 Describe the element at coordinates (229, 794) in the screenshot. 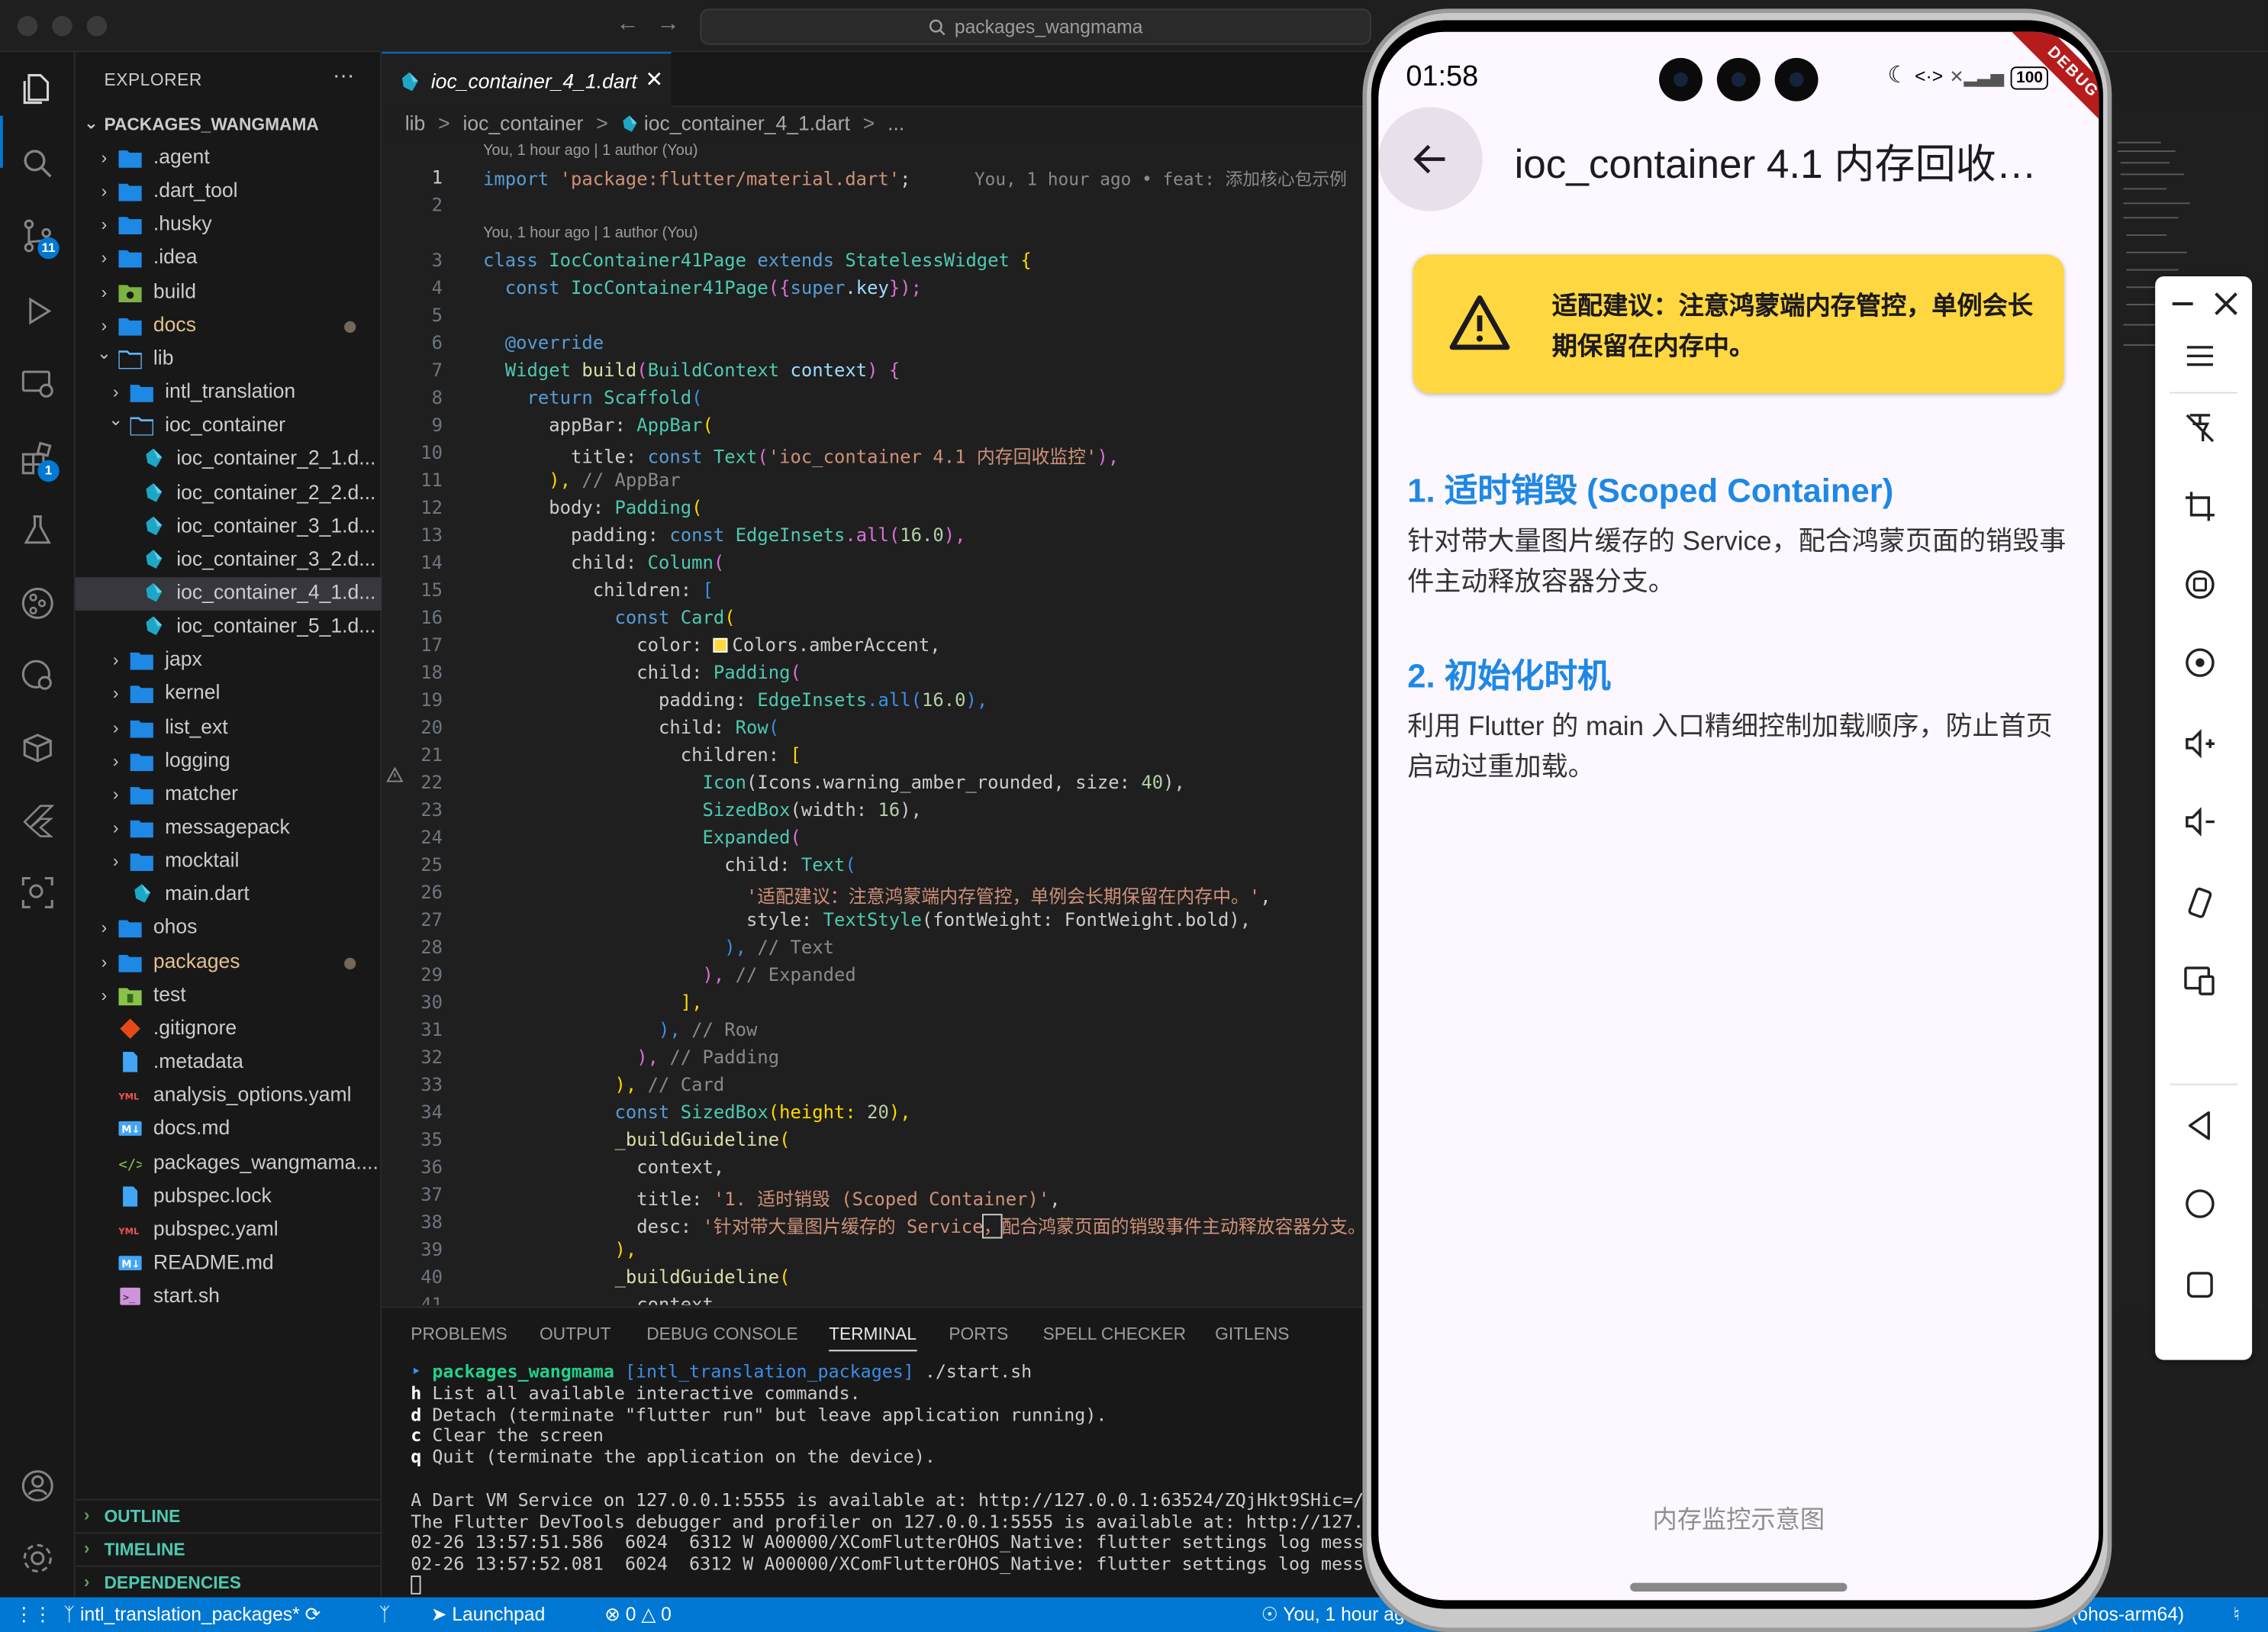

I see `tree-item: › matcher` at that location.